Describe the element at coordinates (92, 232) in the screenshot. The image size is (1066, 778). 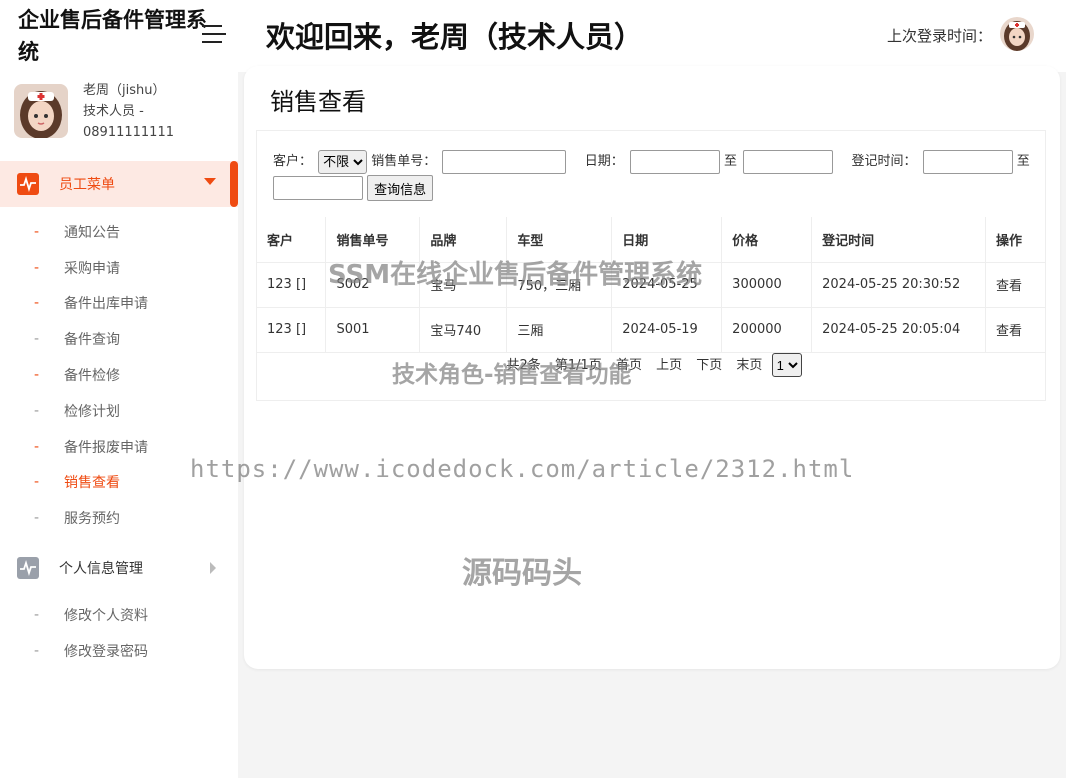
I see `sidebar-item-label: 通知公告` at that location.